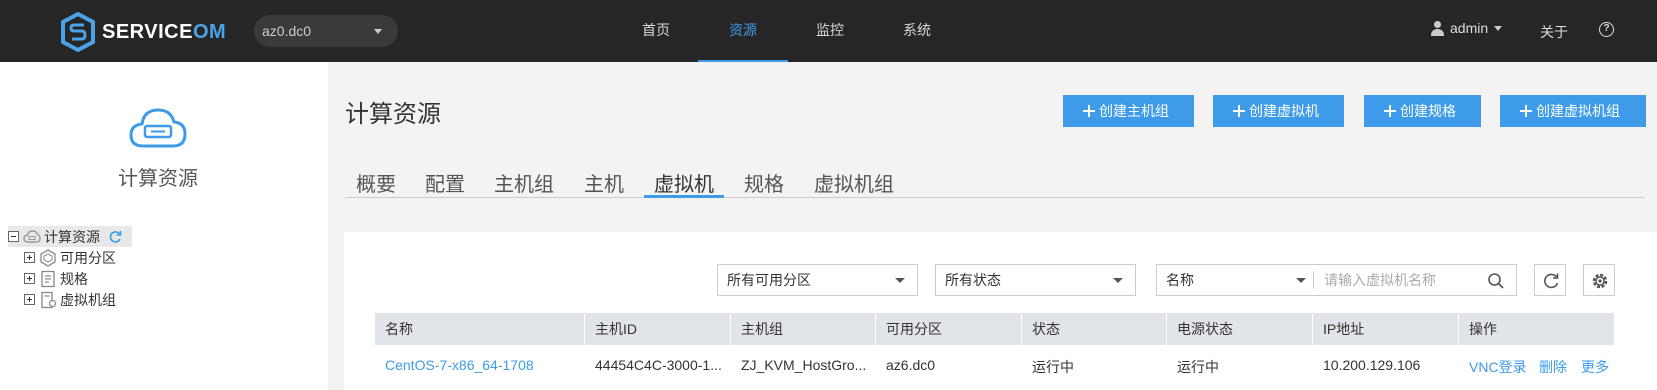 This screenshot has width=1657, height=390. What do you see at coordinates (995, 179) in the screenshot?
I see `resource-tabs: 概要 配置 主机组 主机 虚拟机 规格 虚拟机组` at bounding box center [995, 179].